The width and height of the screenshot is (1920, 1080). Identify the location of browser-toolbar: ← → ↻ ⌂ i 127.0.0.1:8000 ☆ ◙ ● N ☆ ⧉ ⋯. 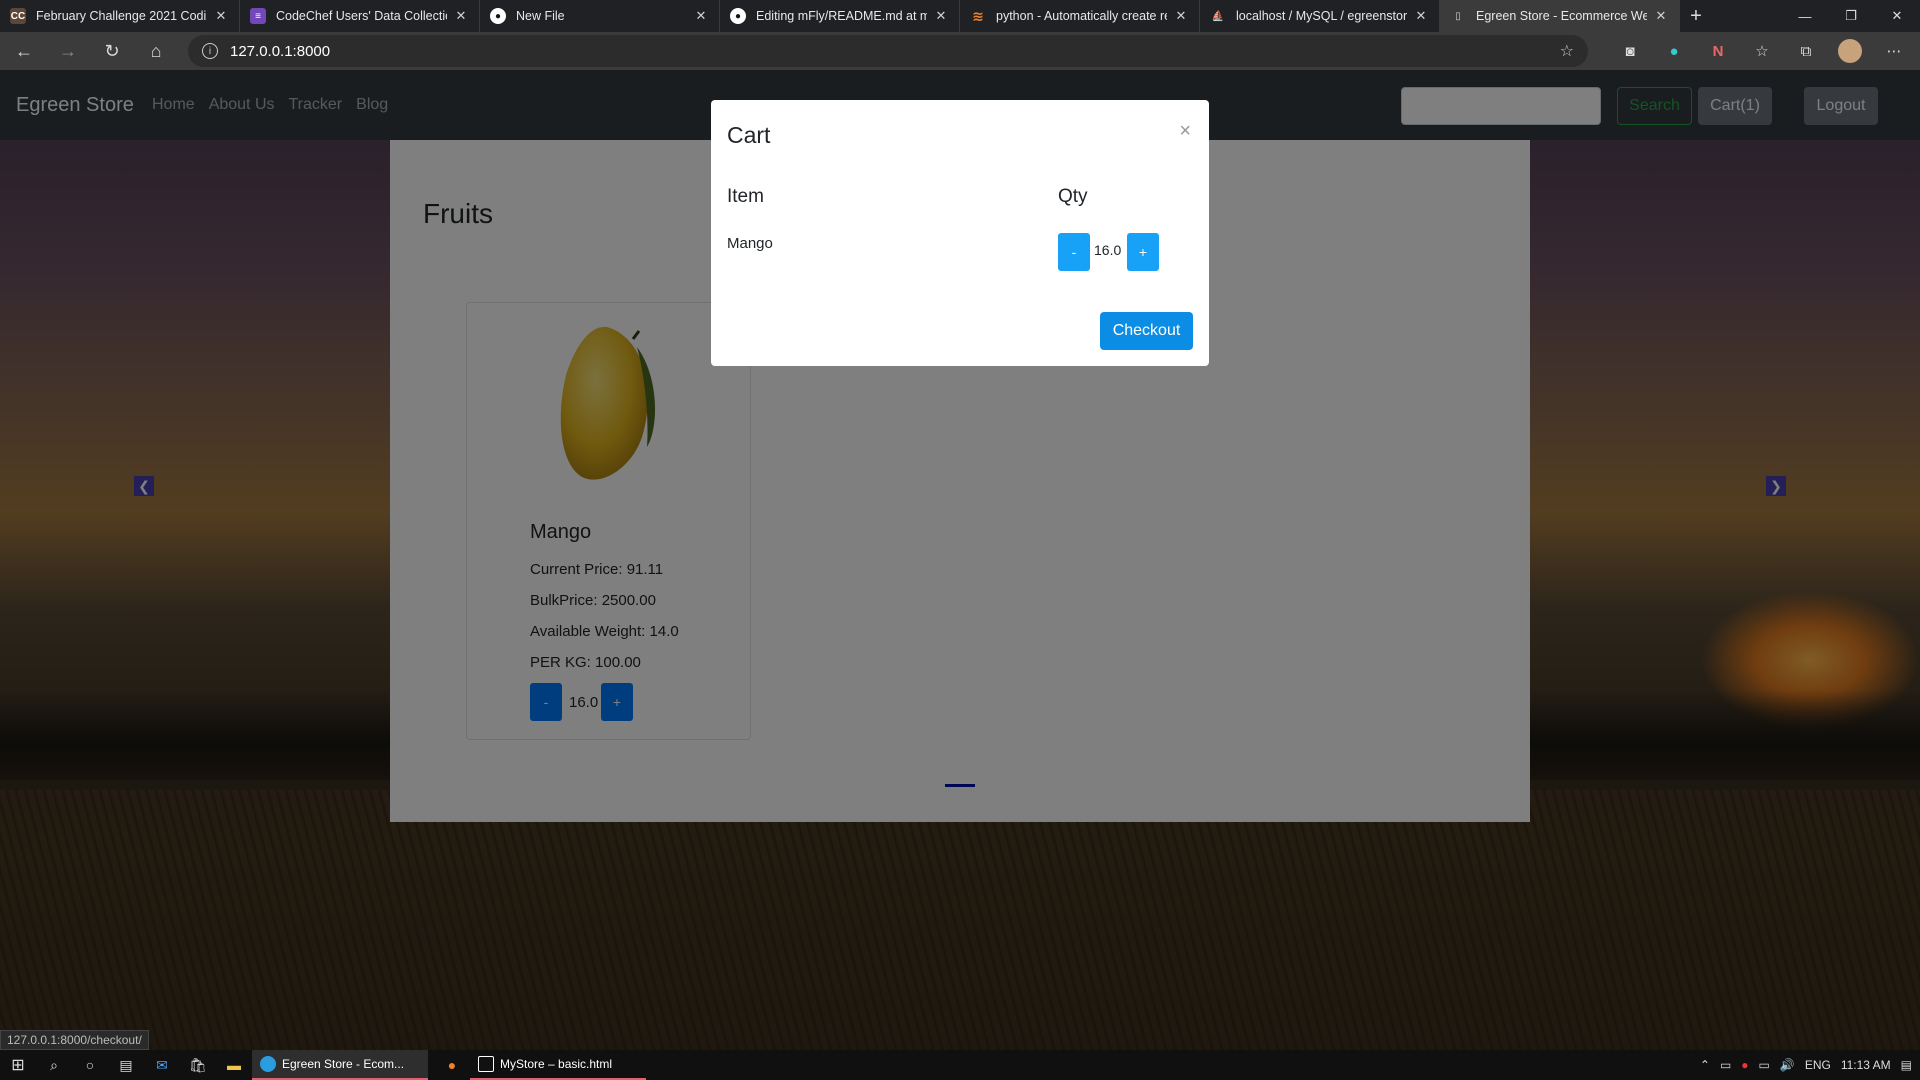
(960, 51).